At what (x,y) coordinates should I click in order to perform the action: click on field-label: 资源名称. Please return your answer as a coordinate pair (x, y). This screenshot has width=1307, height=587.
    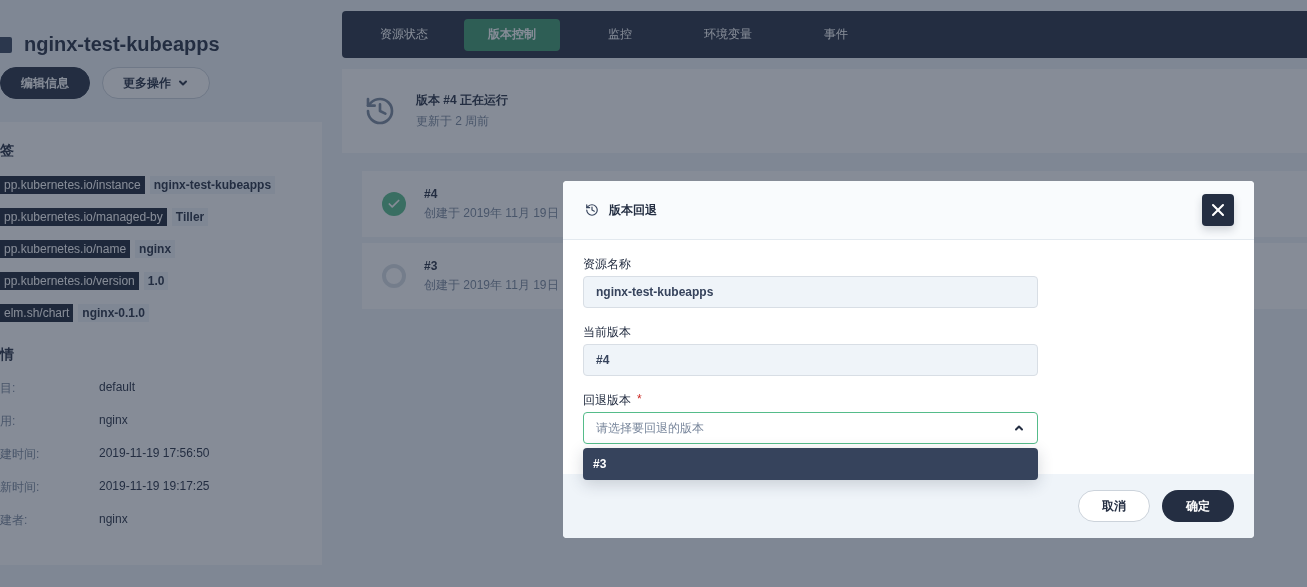
    Looking at the image, I should click on (607, 264).